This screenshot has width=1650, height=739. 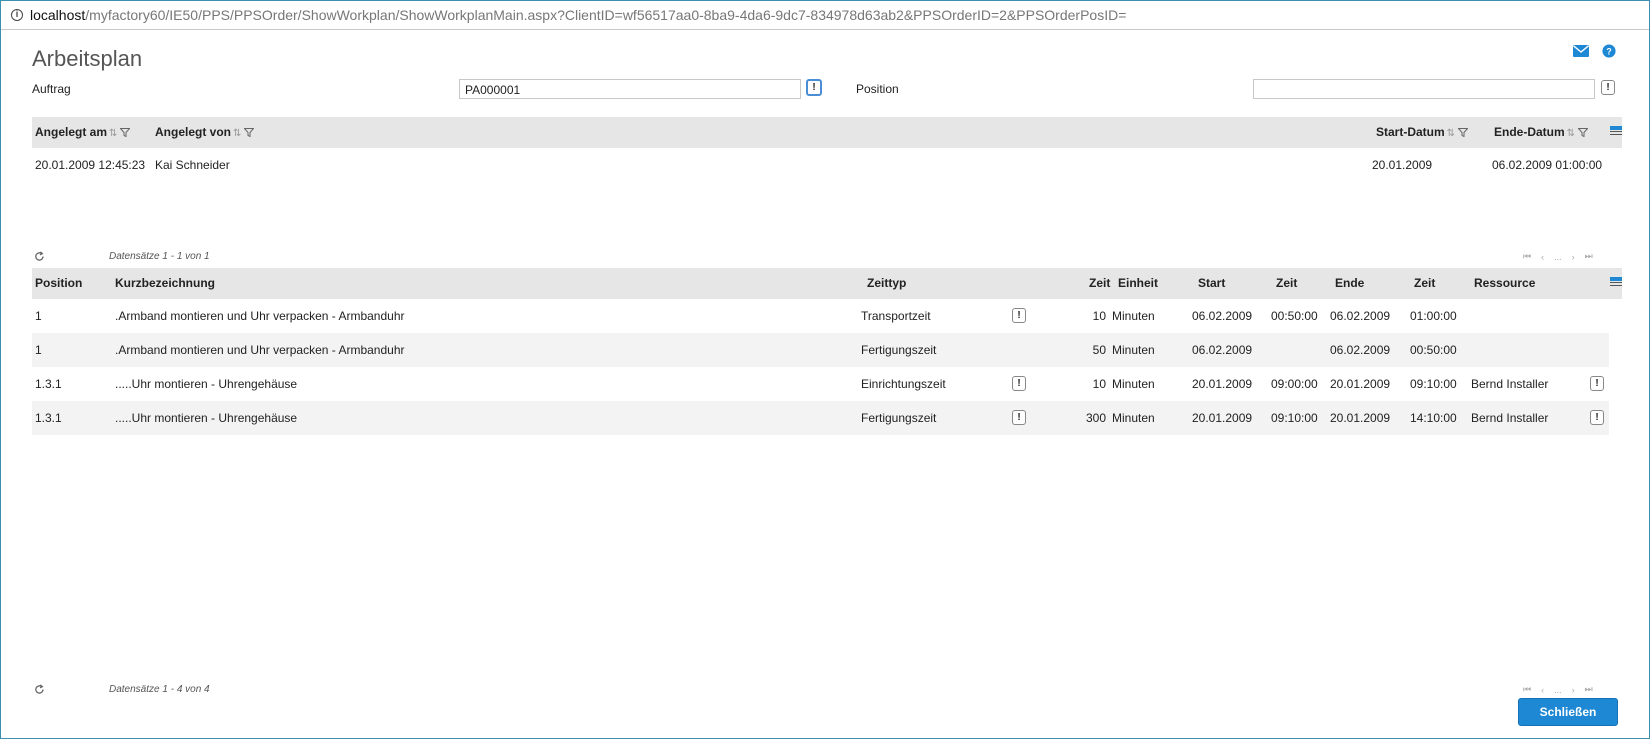 What do you see at coordinates (1211, 283) in the screenshot?
I see `col-start: Start` at bounding box center [1211, 283].